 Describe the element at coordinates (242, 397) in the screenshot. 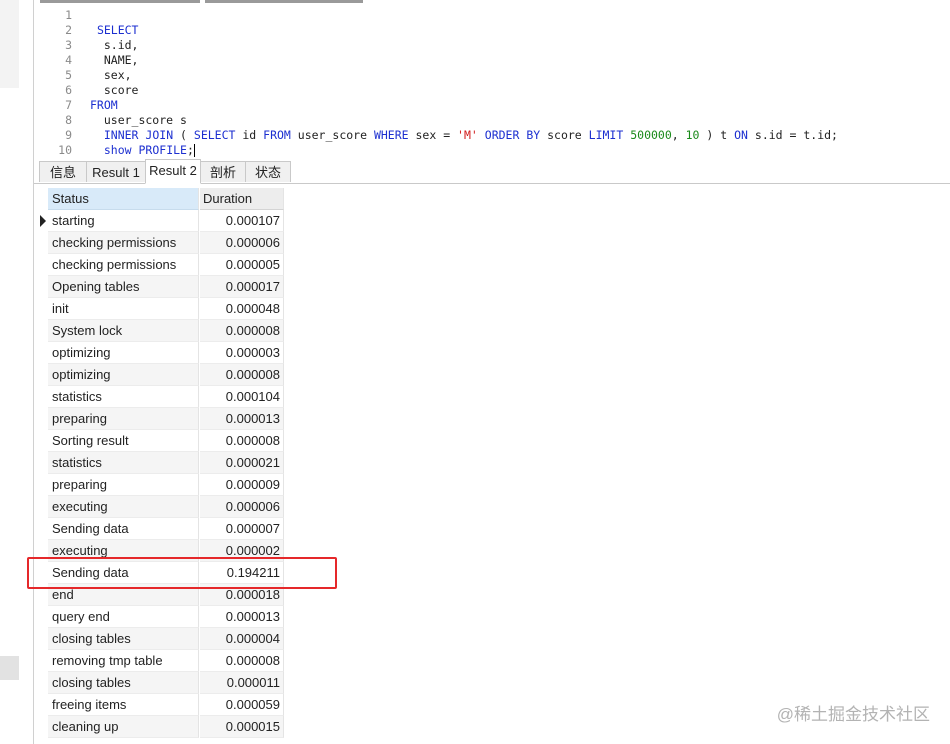

I see `cell-duration: 0.000104` at that location.